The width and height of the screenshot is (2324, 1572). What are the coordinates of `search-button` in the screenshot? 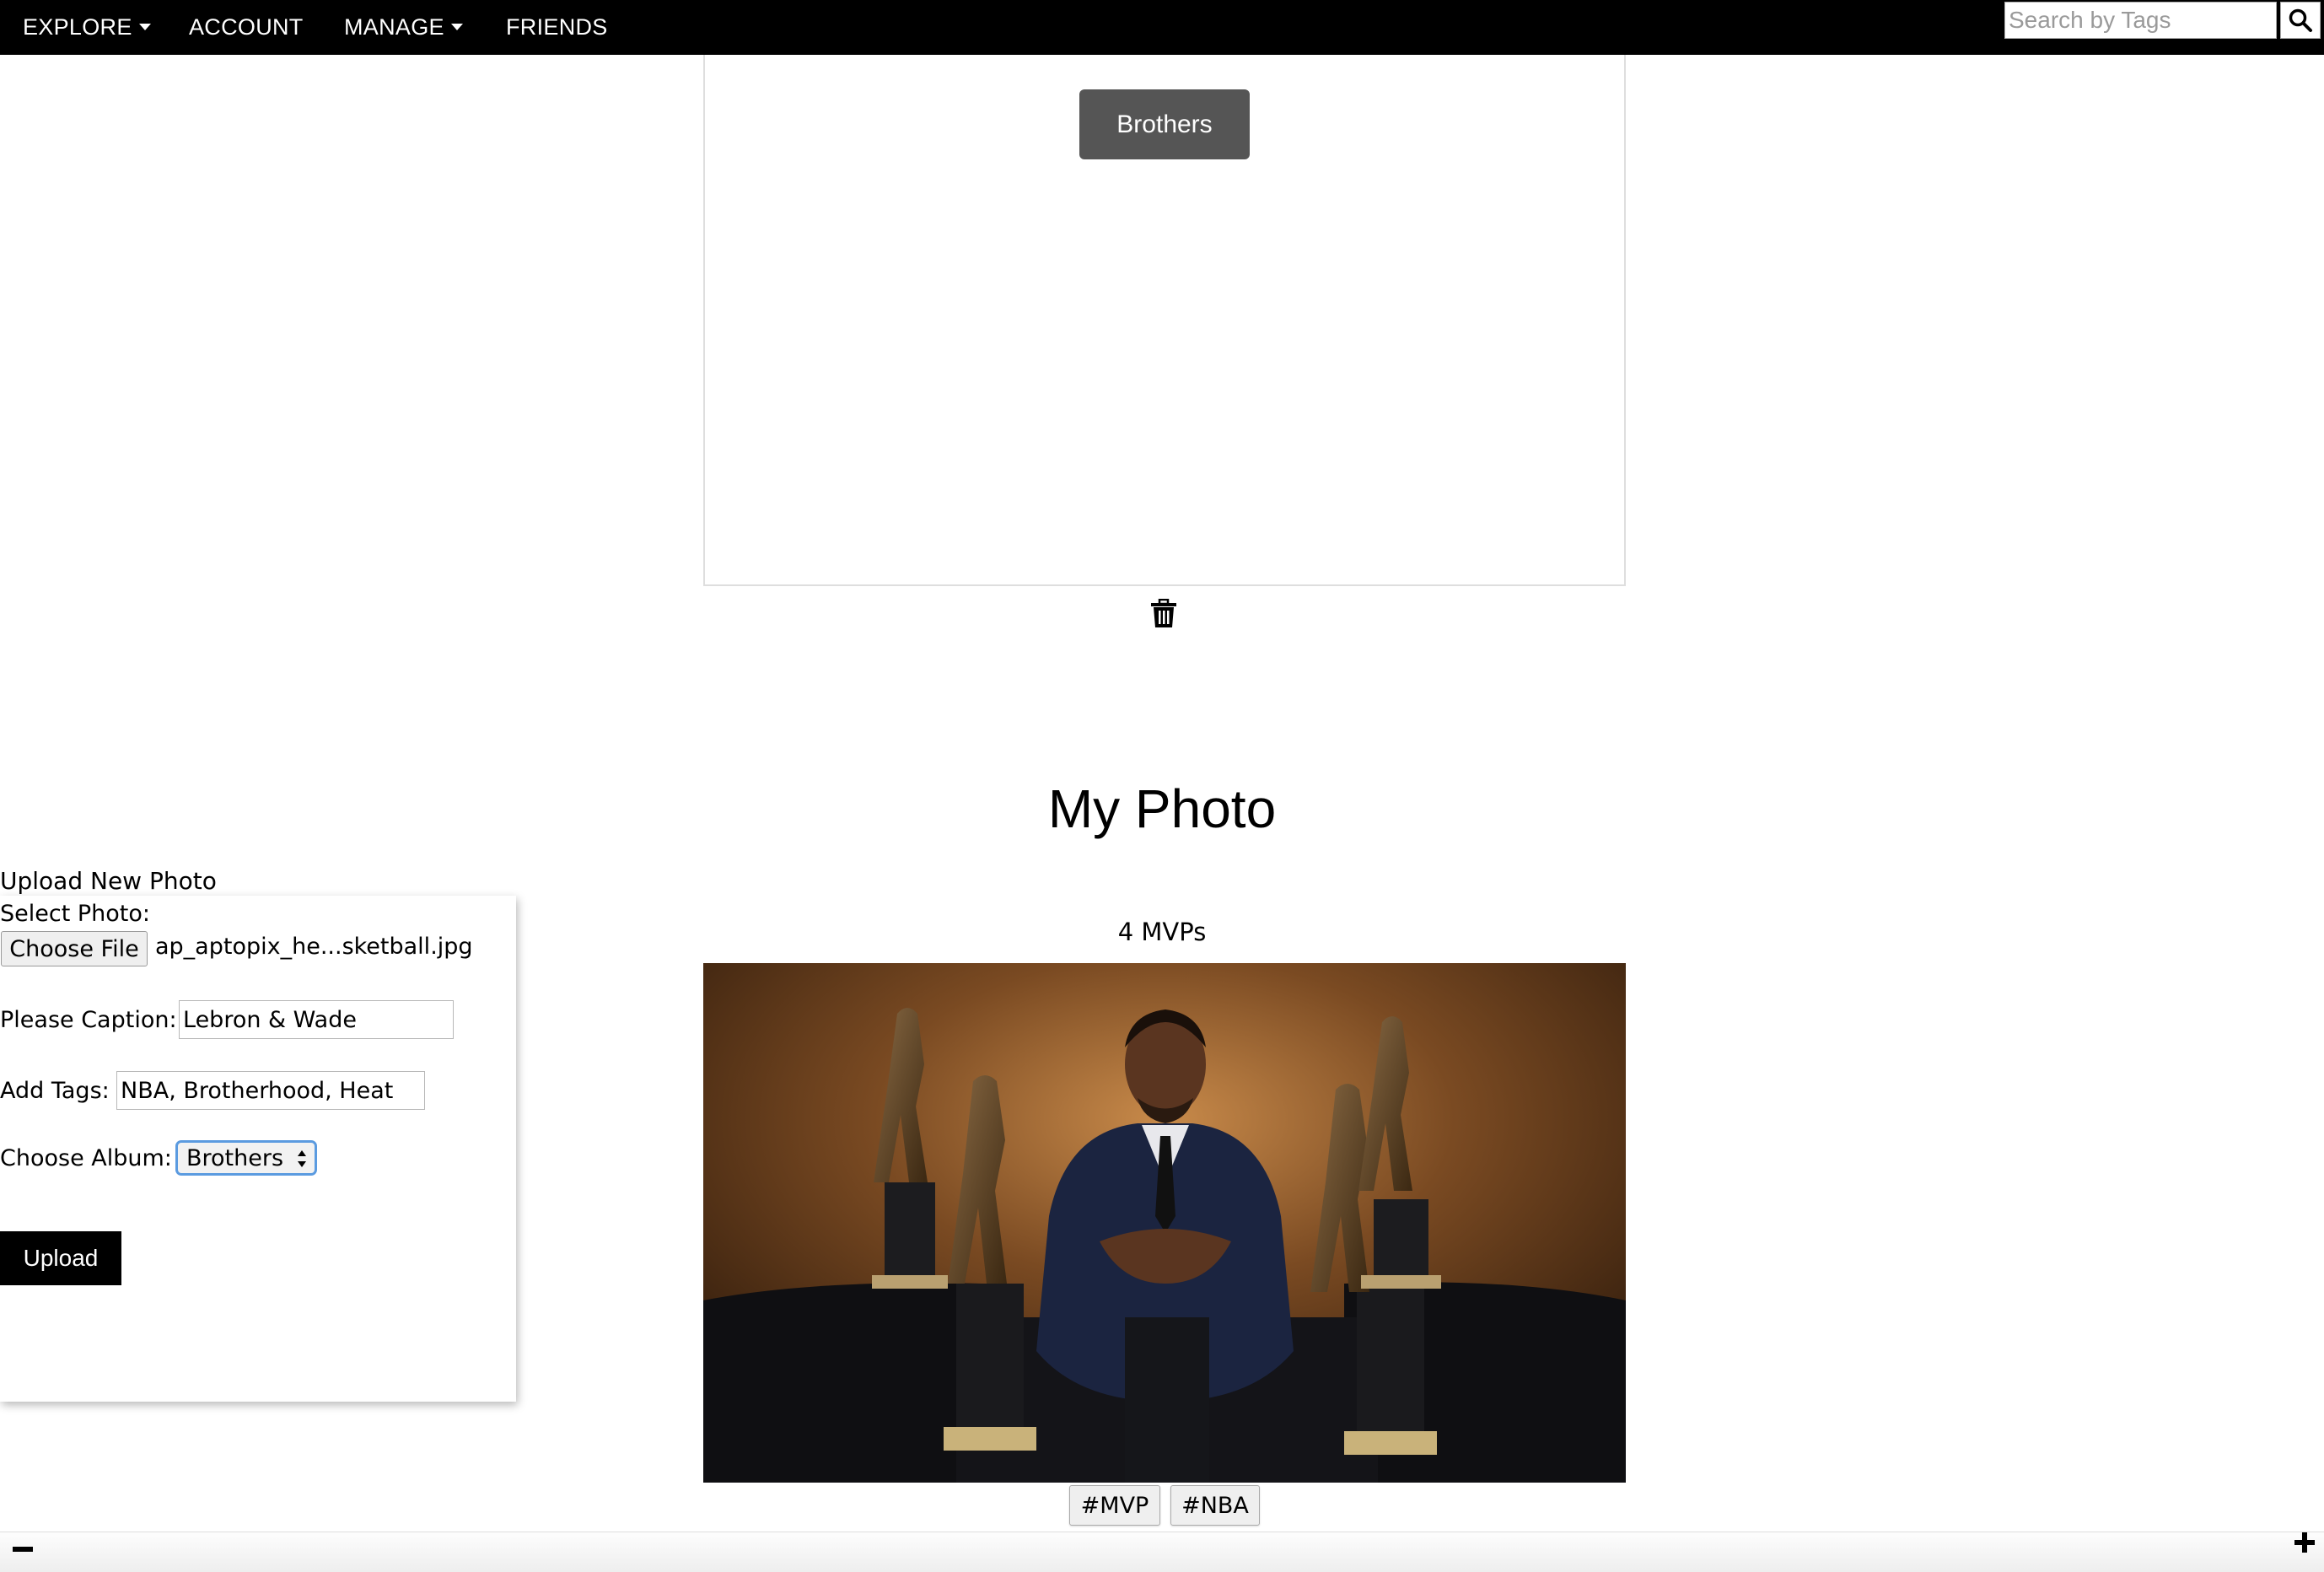 It's located at (2300, 21).